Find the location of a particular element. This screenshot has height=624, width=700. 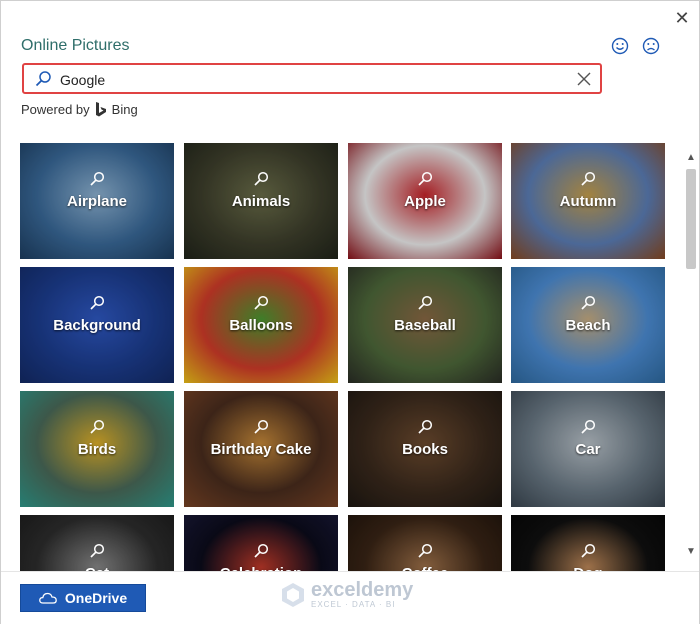

dialog-title: Online Pictures is located at coordinates (75, 45).